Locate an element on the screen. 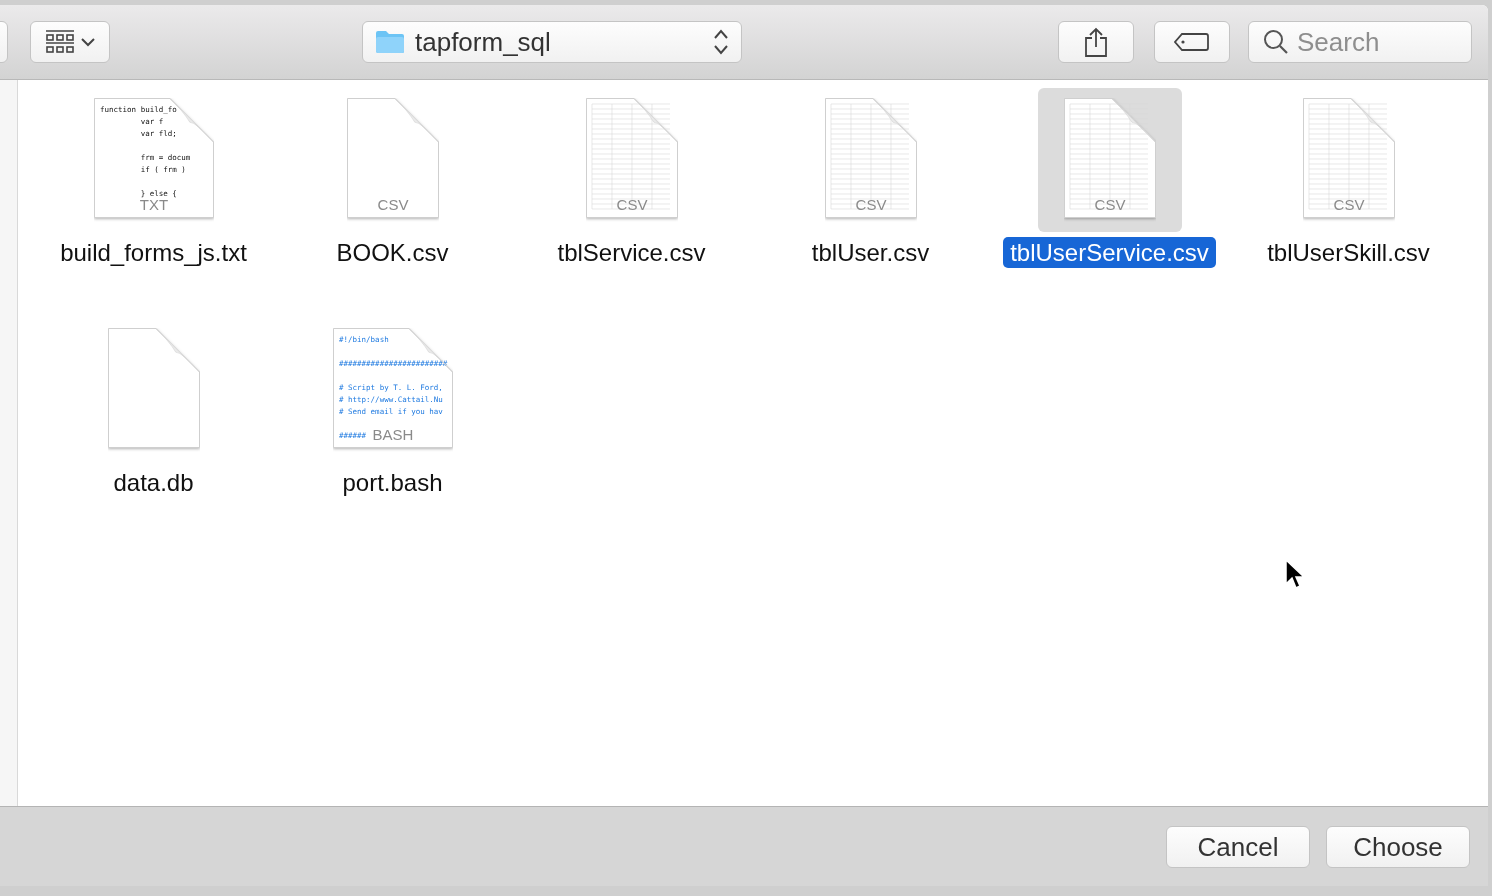  search-field: Search is located at coordinates (1360, 42).